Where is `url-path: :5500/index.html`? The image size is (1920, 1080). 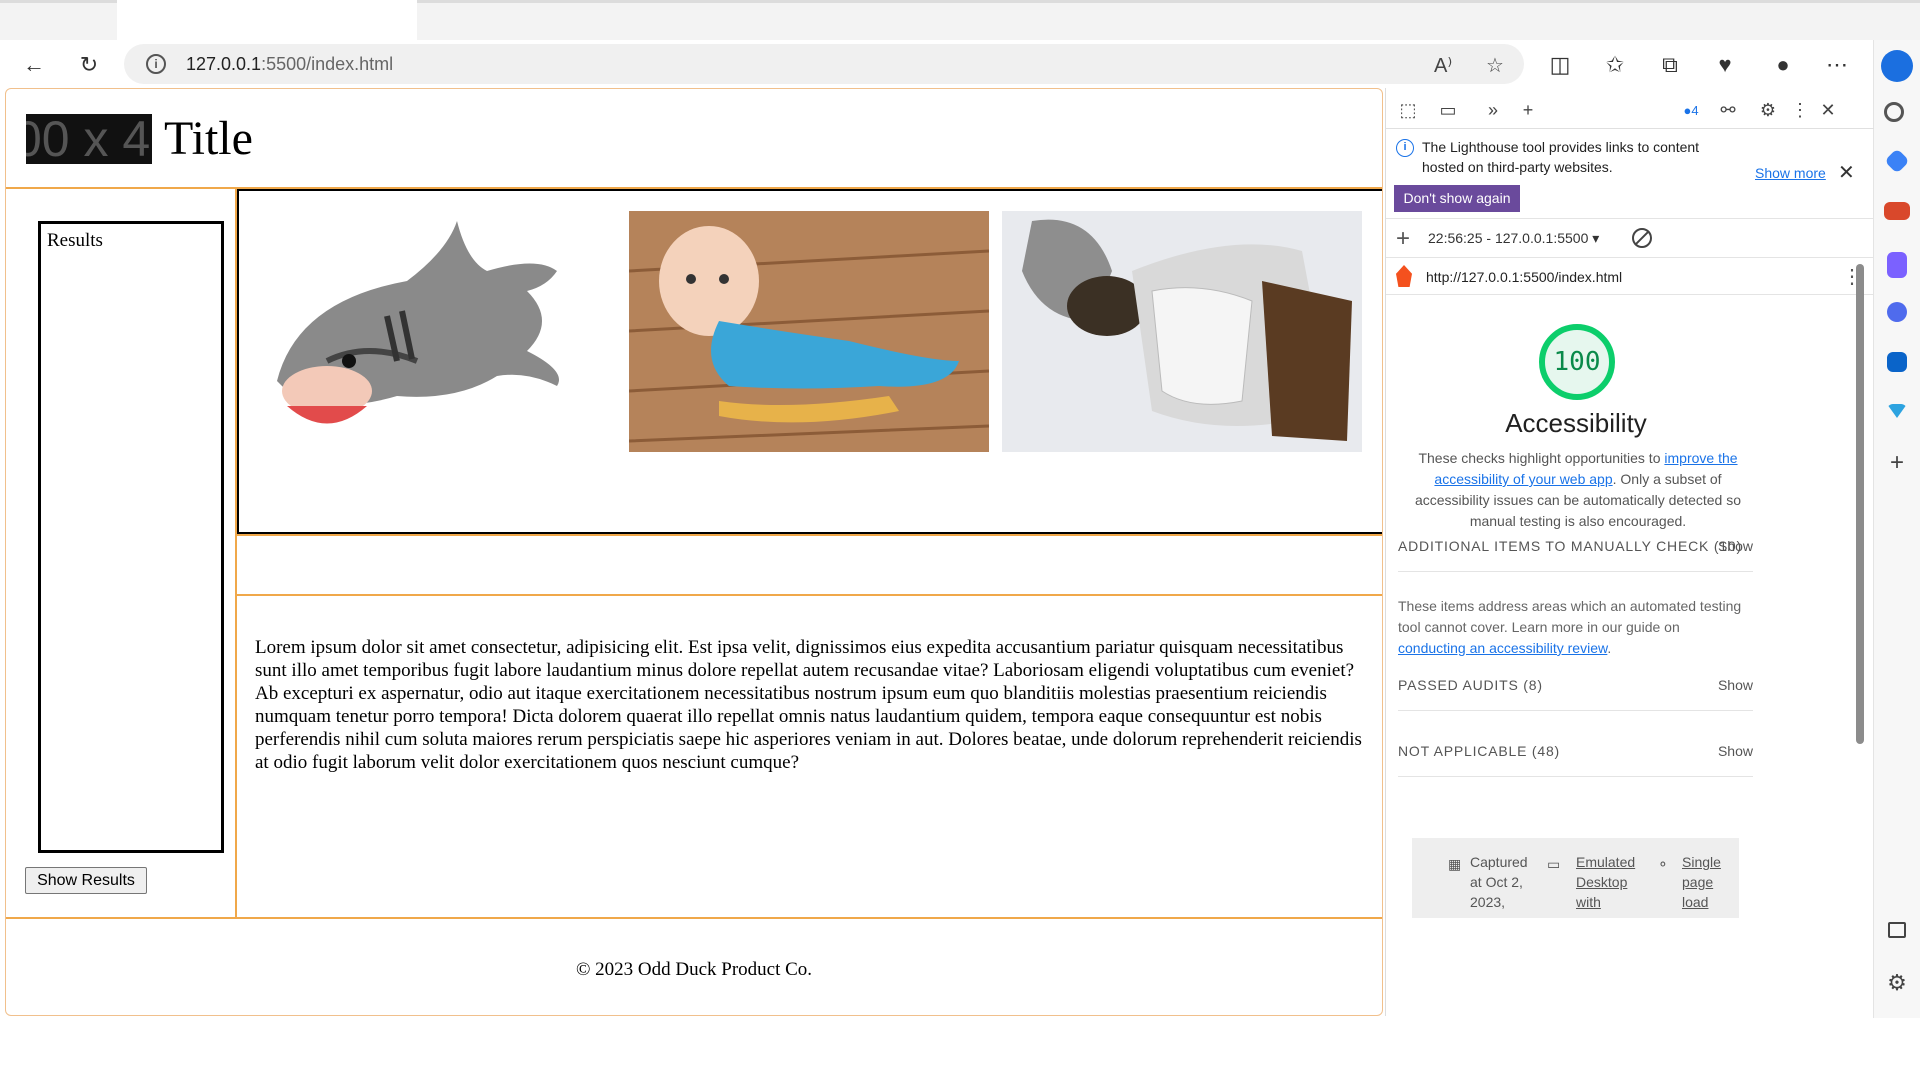 url-path: :5500/index.html is located at coordinates (327, 64).